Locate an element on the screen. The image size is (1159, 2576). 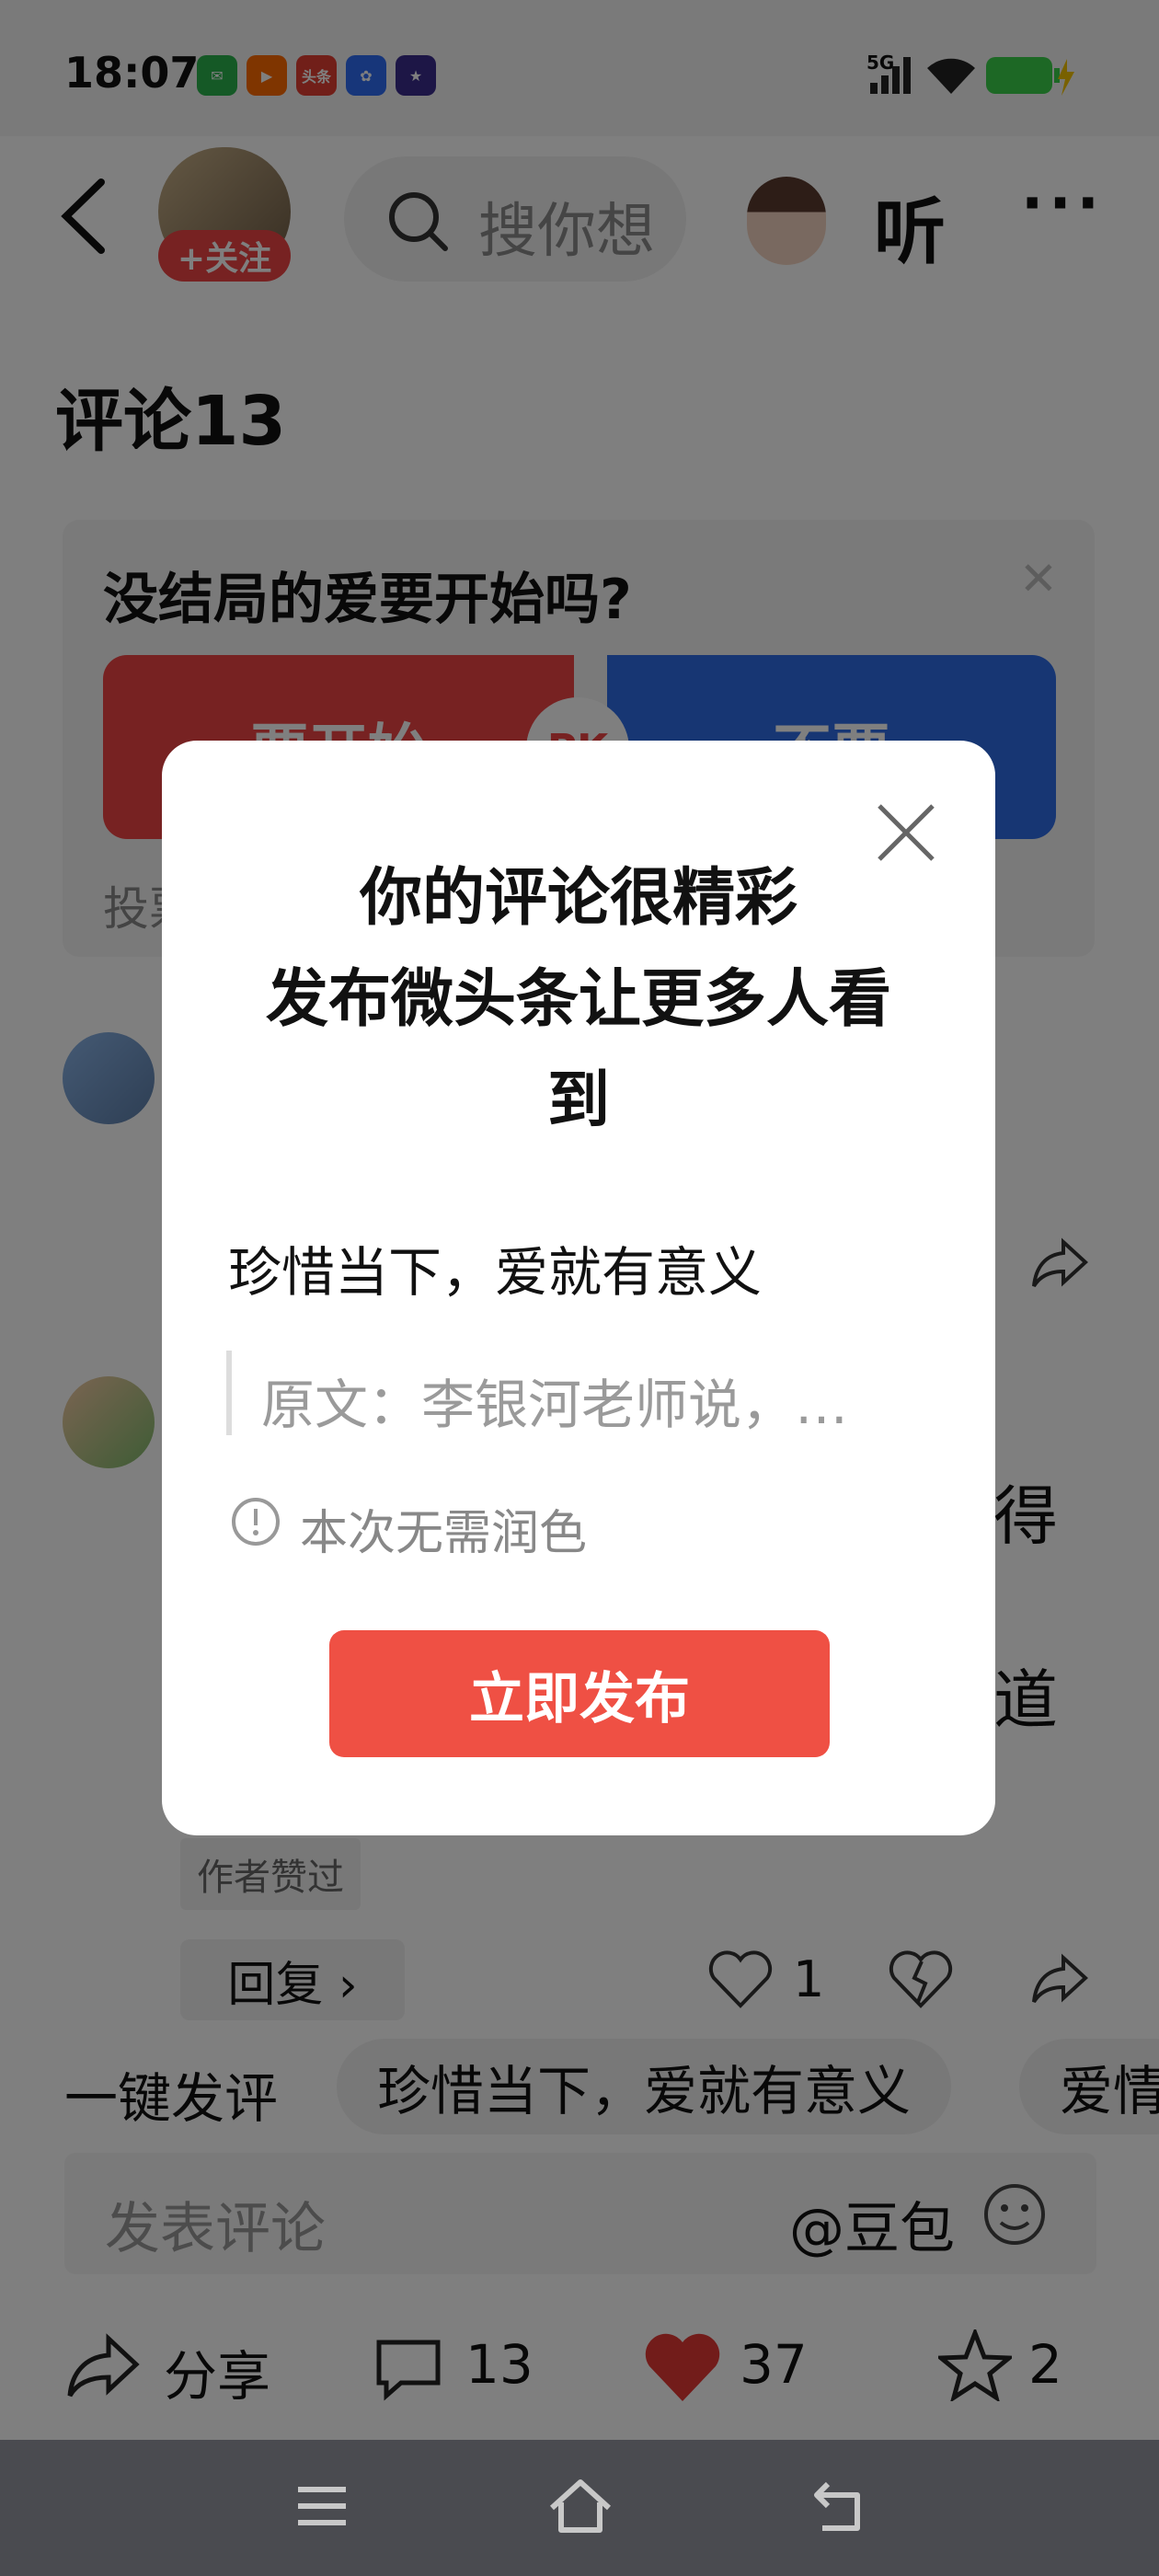
menu-icon is located at coordinates (322, 2506).